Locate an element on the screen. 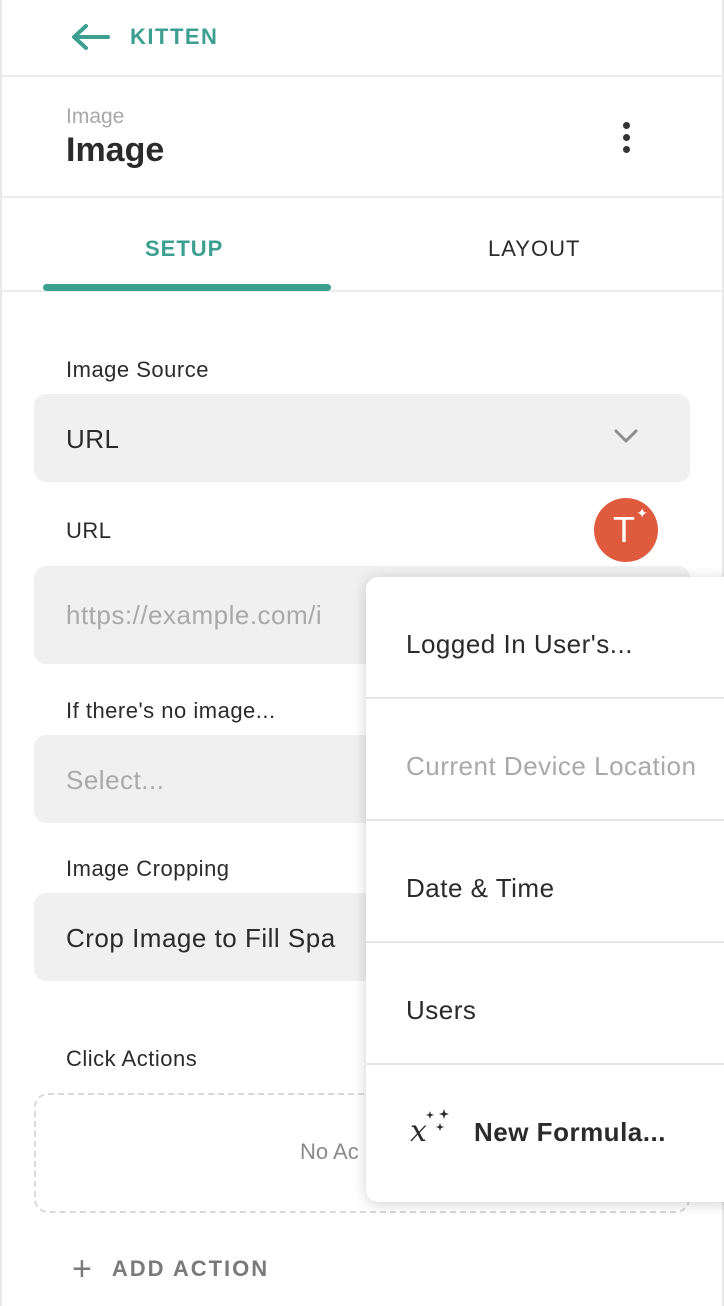  tab-setup: SETUP is located at coordinates (184, 249).